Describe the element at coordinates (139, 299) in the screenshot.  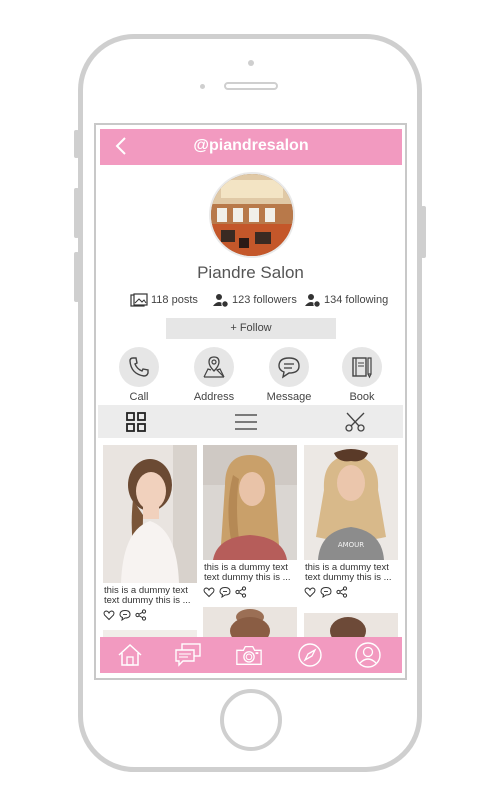
I see `image-icon` at that location.